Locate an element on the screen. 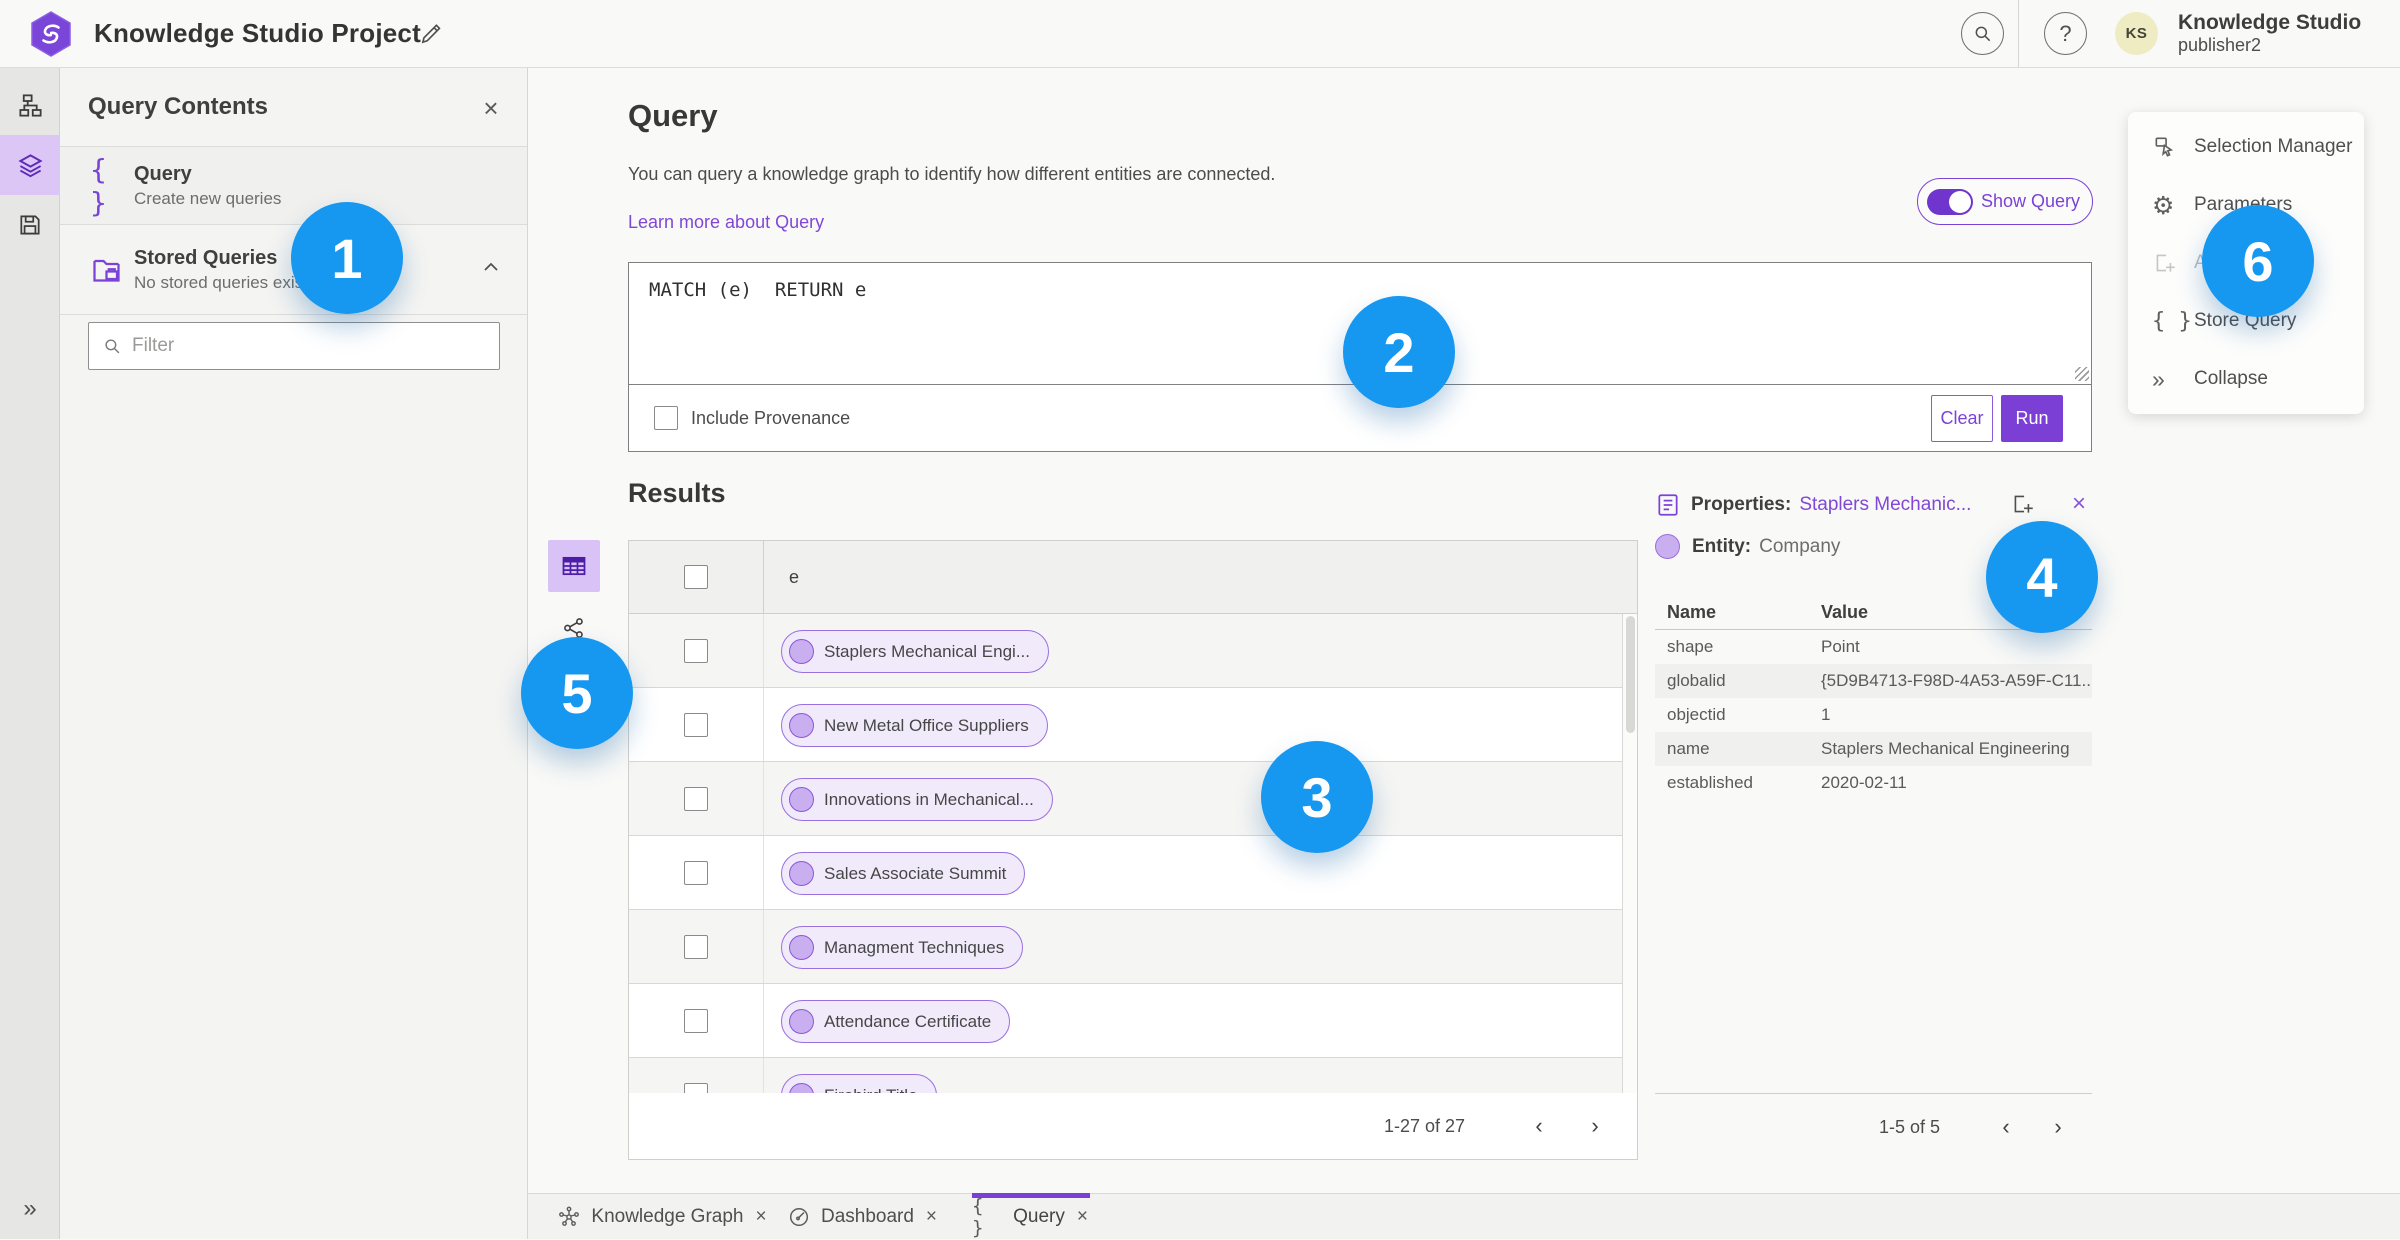 This screenshot has height=1240, width=2400. show-query-toggle: Show Query is located at coordinates (2005, 201).